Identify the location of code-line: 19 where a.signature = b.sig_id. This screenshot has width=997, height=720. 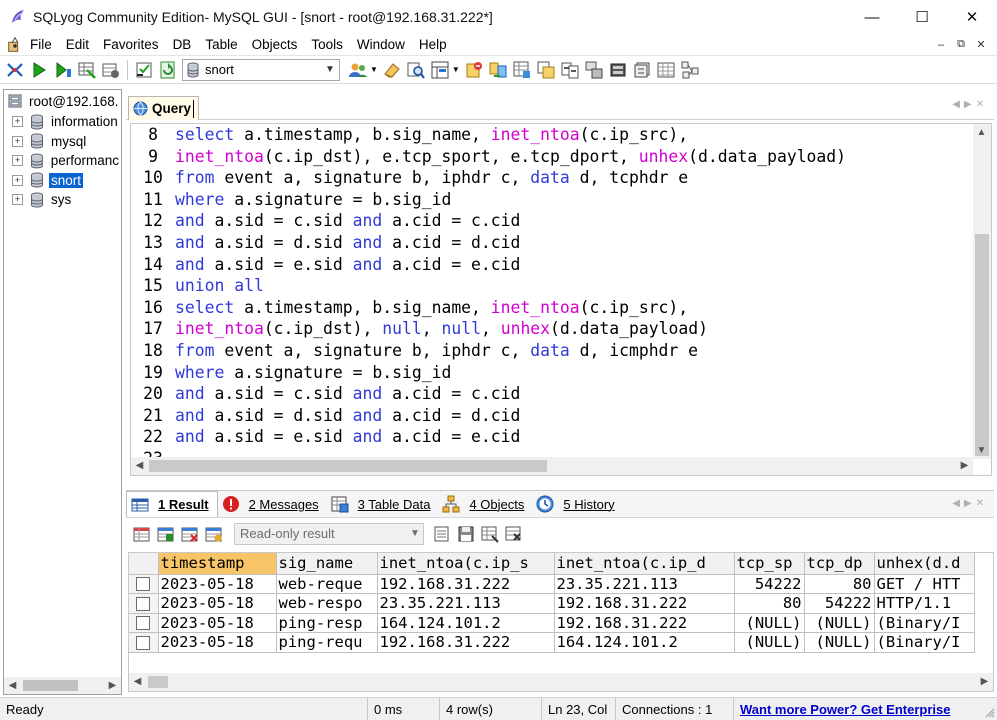
(552, 373).